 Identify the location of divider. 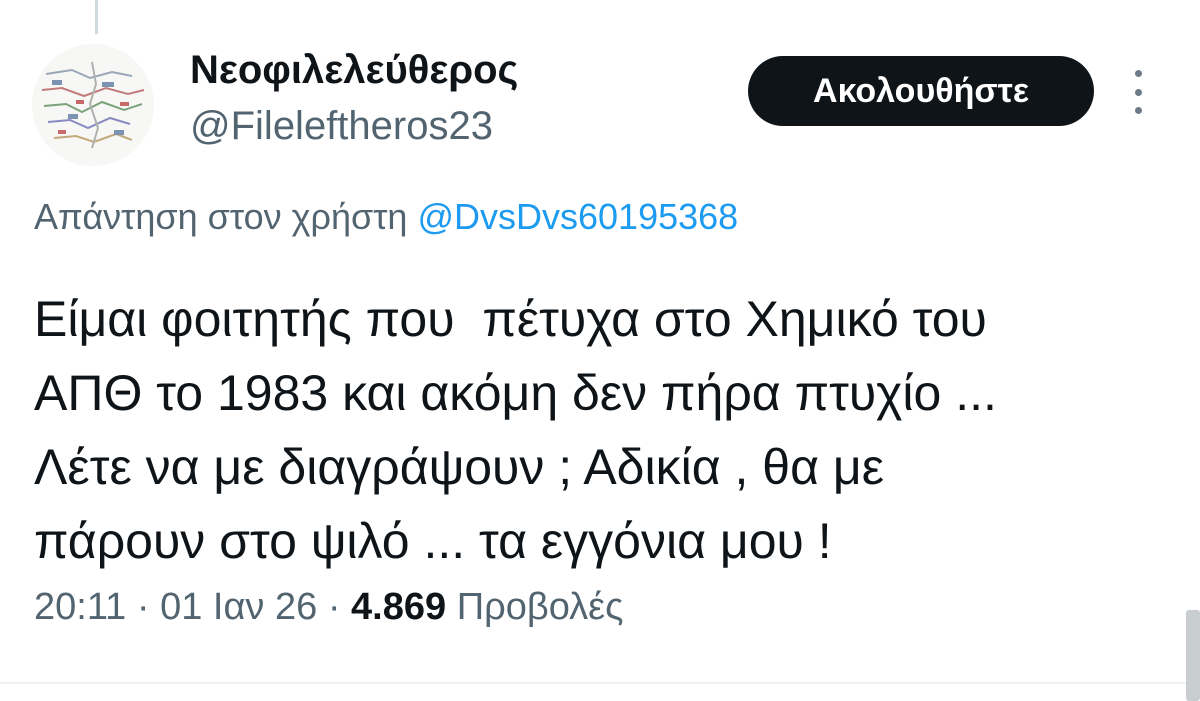
(600, 683).